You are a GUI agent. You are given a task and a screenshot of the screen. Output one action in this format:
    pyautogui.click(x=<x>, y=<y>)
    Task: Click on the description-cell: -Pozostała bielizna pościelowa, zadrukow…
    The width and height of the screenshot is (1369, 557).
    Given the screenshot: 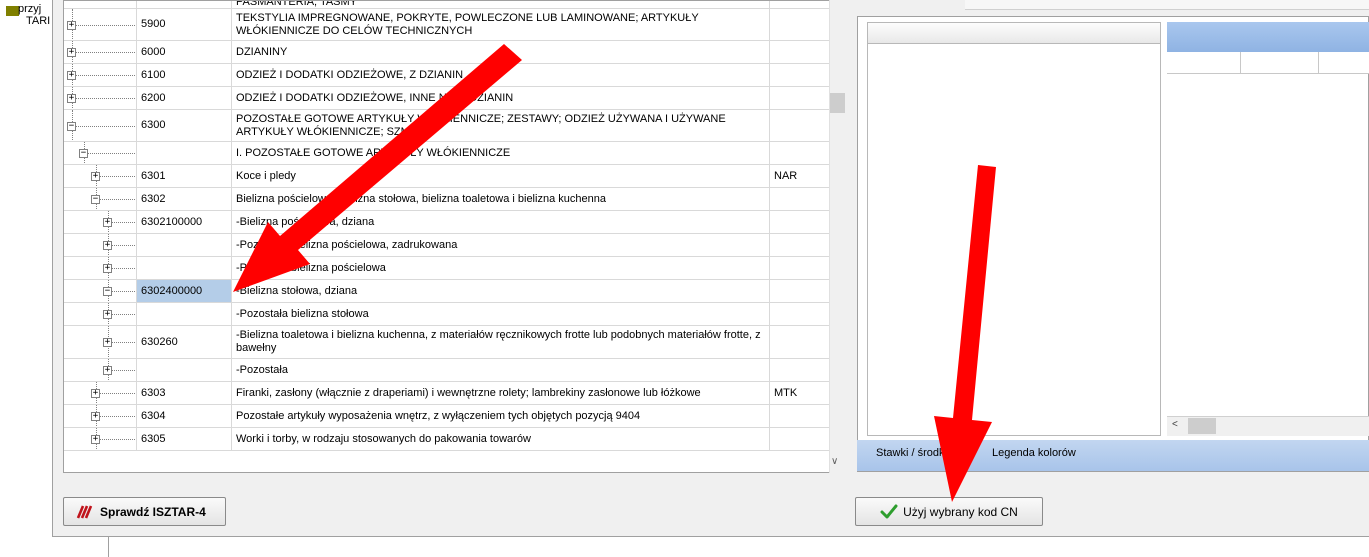 What is the action you would take?
    pyautogui.click(x=501, y=245)
    